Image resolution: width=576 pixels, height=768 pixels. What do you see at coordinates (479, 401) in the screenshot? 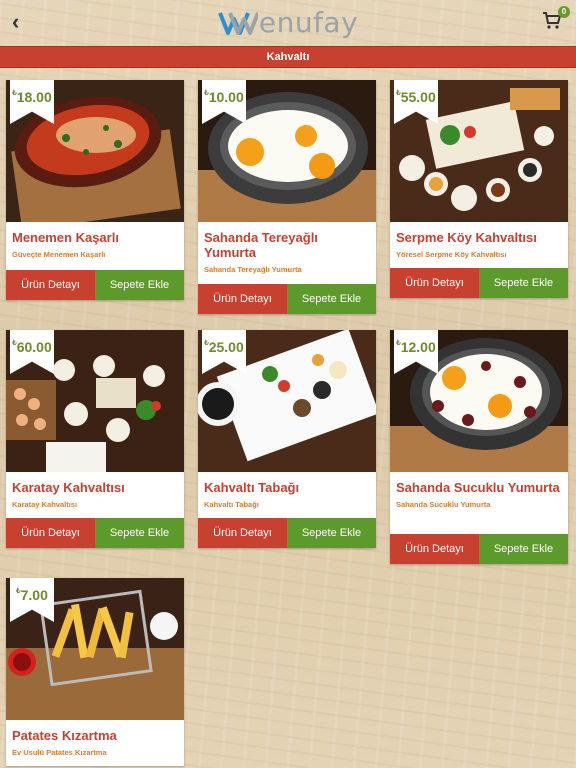
I see `product-image: ₺12.00` at bounding box center [479, 401].